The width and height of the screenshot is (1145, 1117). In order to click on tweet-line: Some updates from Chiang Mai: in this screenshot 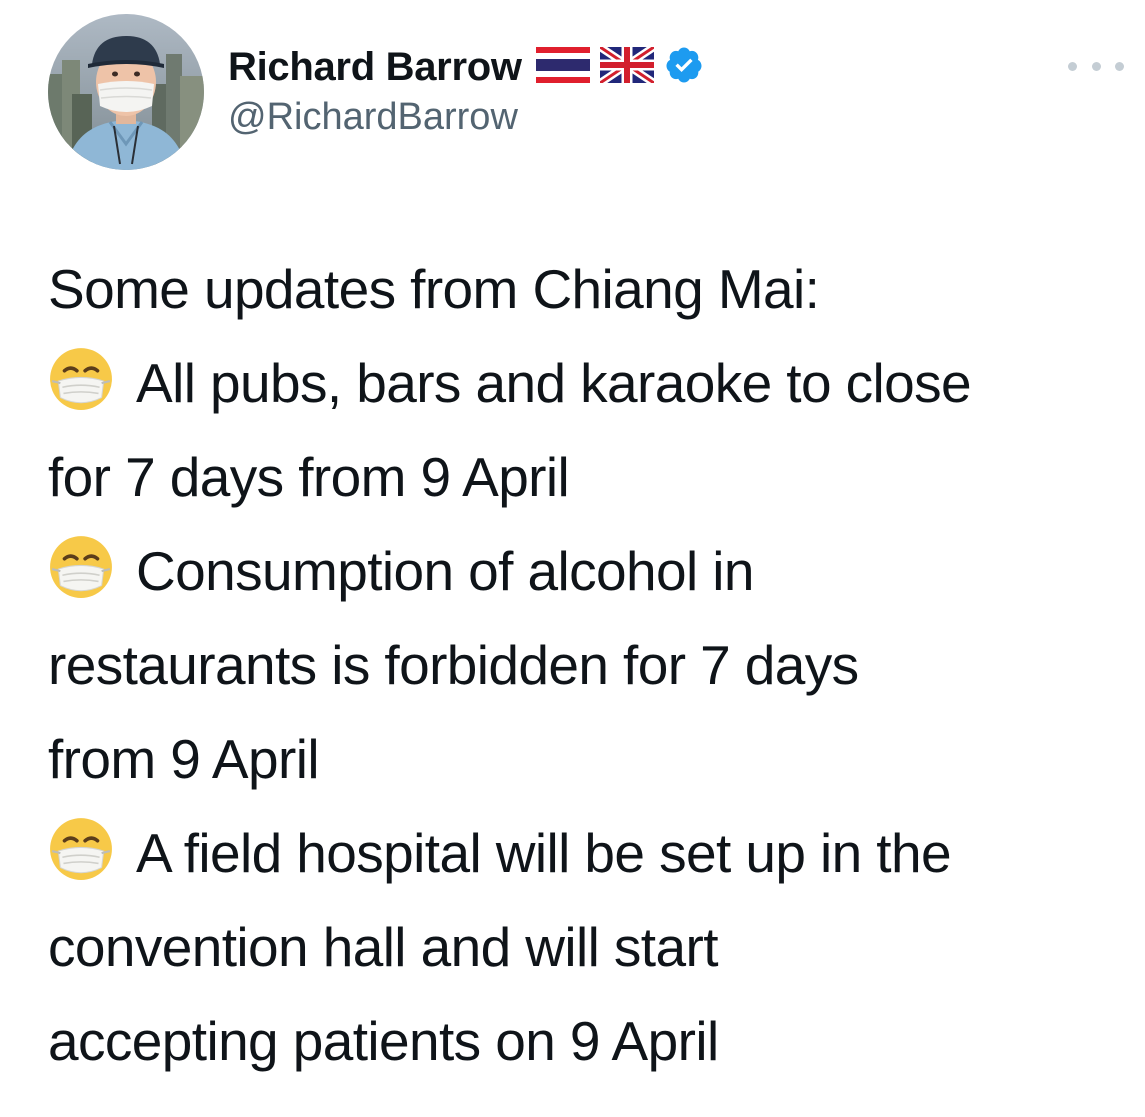, I will do `click(434, 289)`.